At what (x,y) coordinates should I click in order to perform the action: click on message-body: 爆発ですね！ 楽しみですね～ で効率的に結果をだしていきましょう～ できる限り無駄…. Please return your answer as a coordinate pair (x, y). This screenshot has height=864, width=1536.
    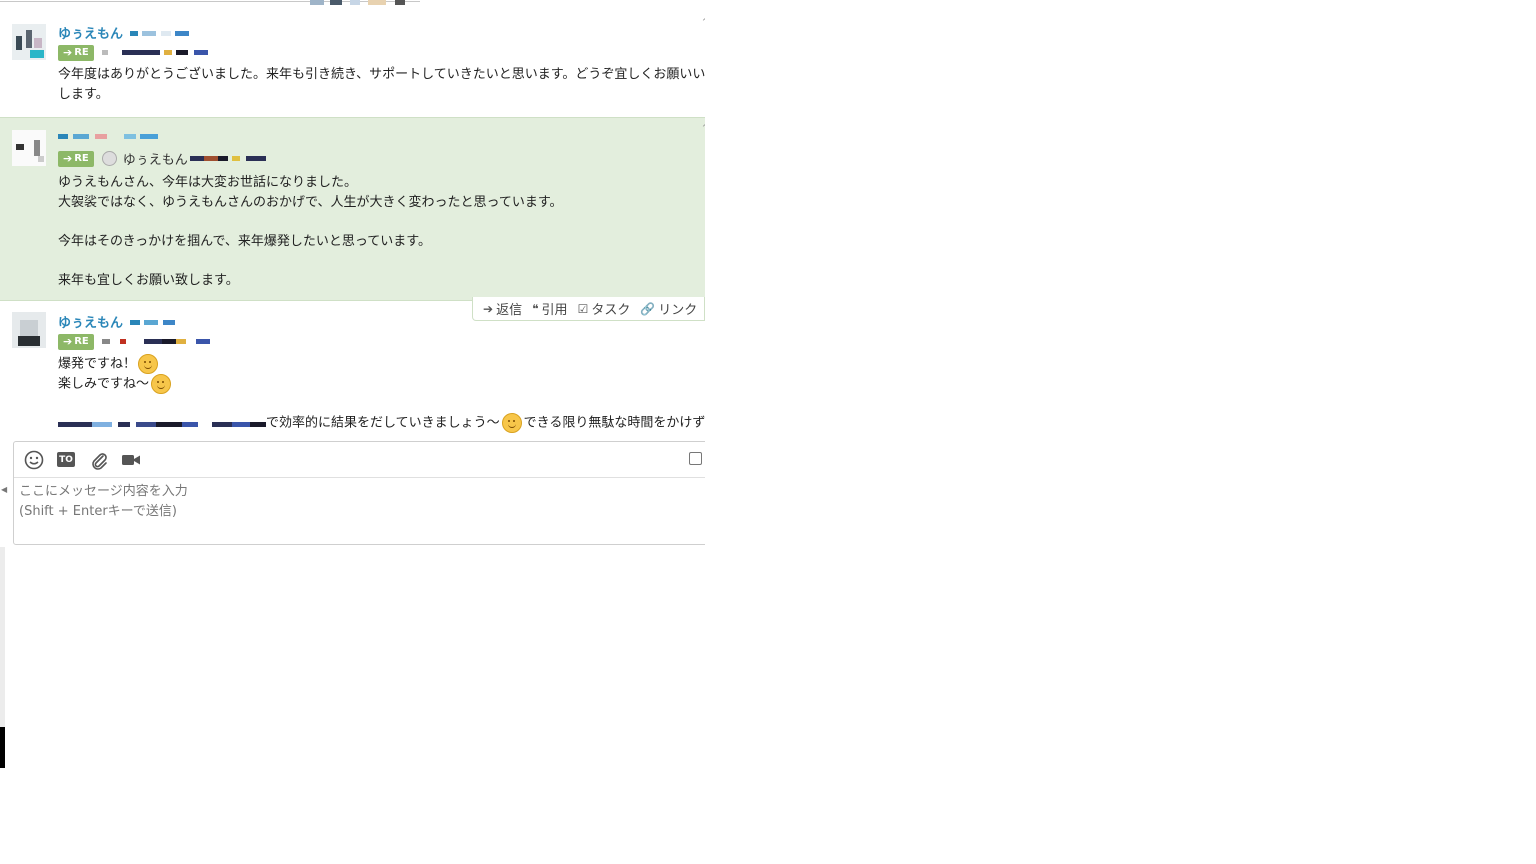
    Looking at the image, I should click on (381, 393).